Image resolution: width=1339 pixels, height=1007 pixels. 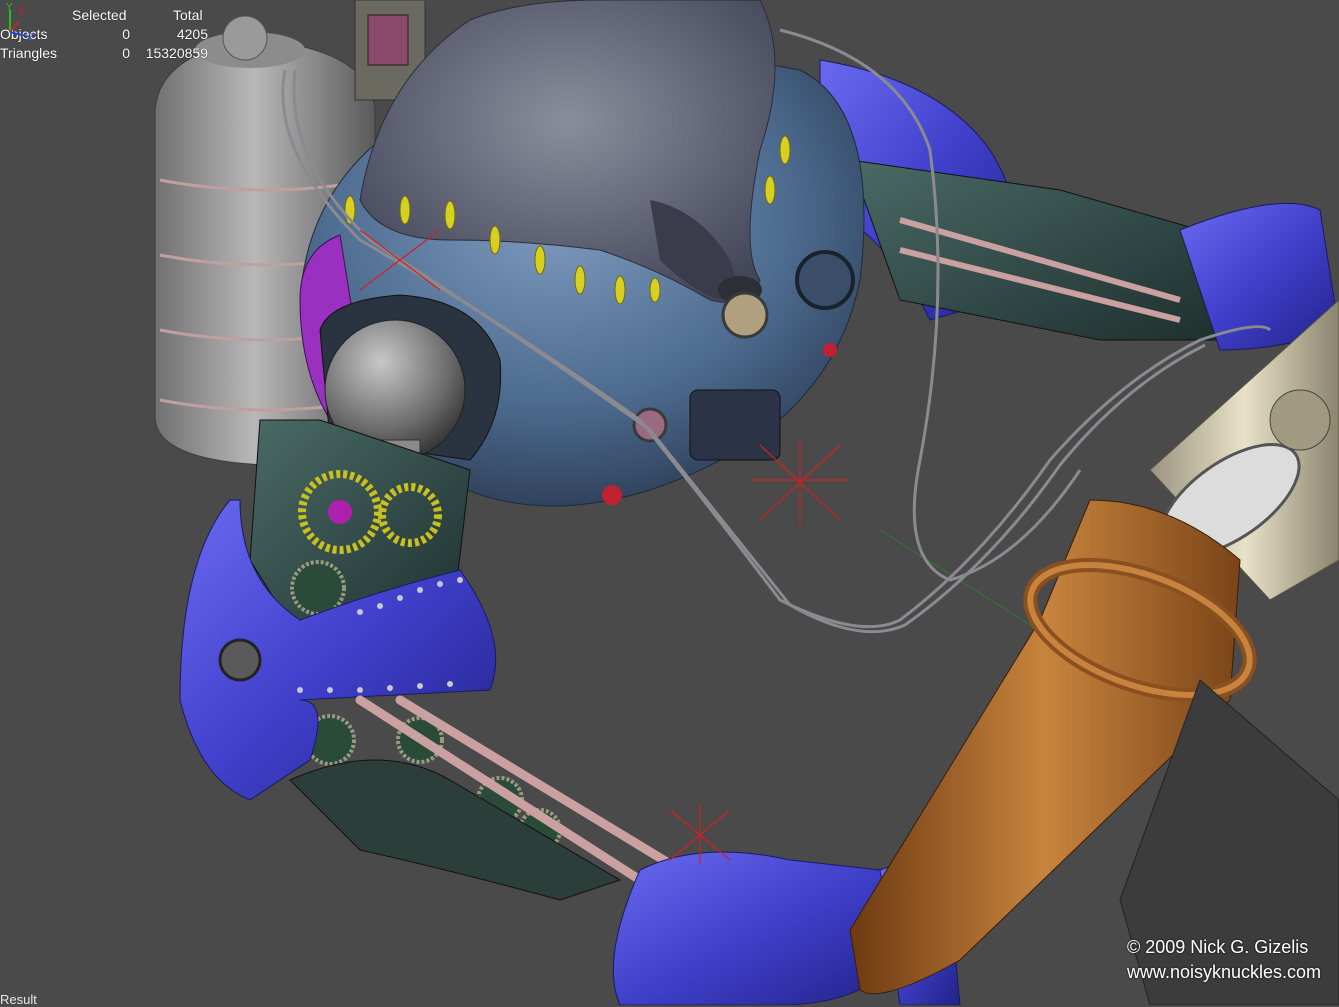 What do you see at coordinates (29, 53) in the screenshot?
I see `stats-label: Triangles` at bounding box center [29, 53].